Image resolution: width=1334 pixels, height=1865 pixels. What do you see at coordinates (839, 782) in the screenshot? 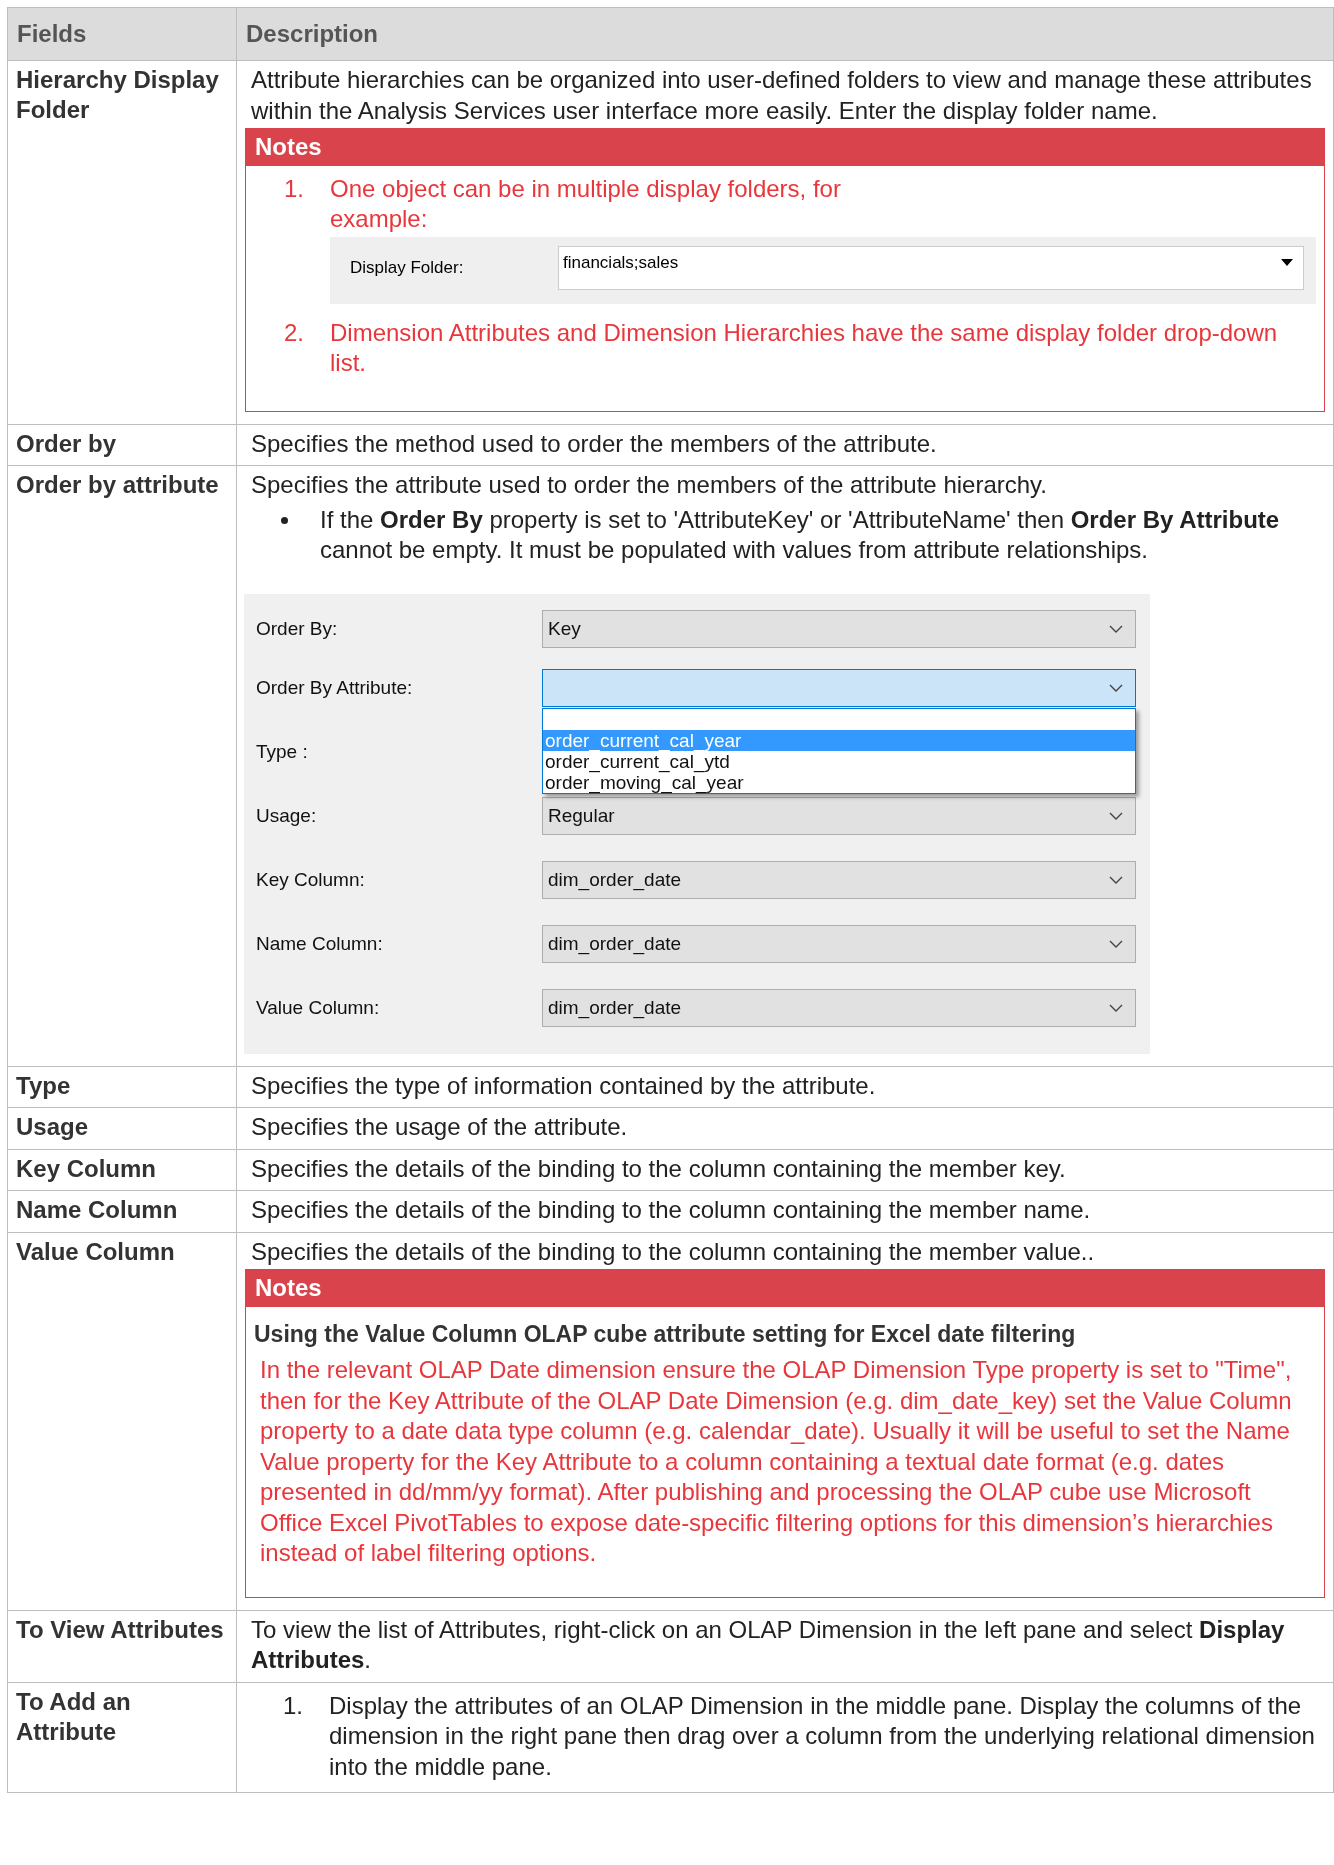
I see `dropdown-option: order_moving_cal_year` at bounding box center [839, 782].